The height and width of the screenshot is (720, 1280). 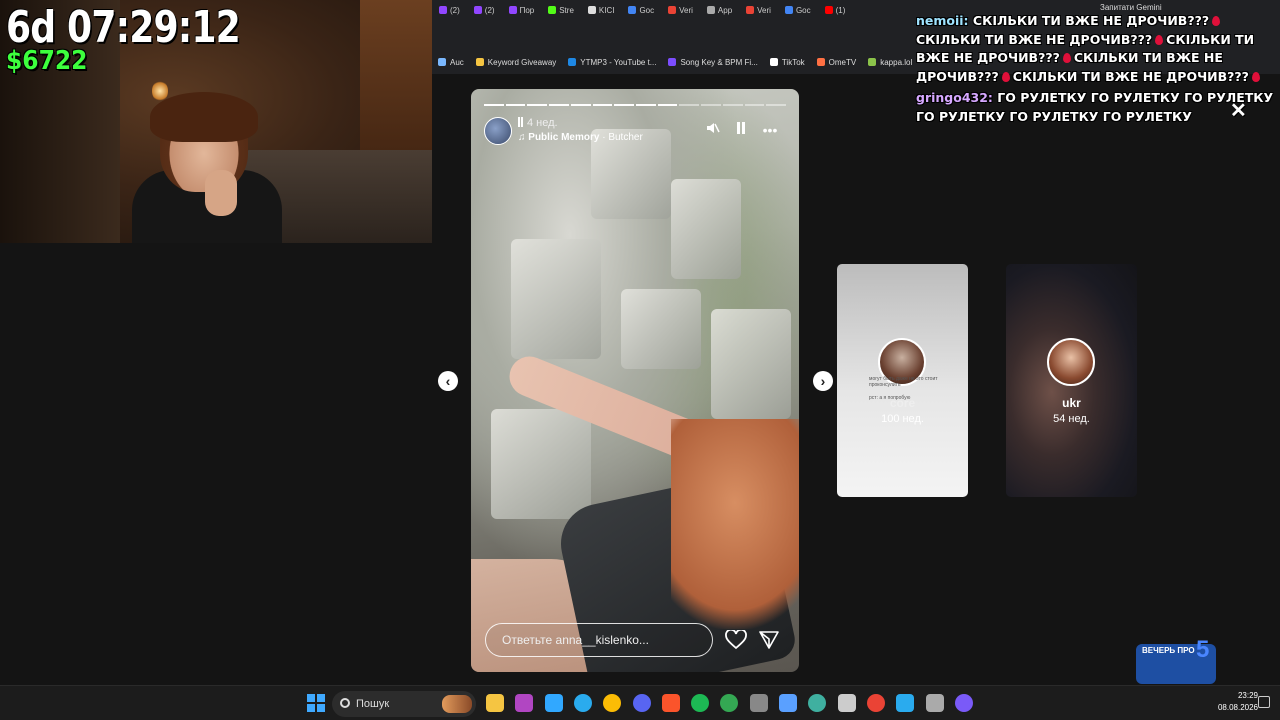 I want to click on channel-logo: ВЕЧЕРЬ ПРО 5, so click(x=1191, y=654).